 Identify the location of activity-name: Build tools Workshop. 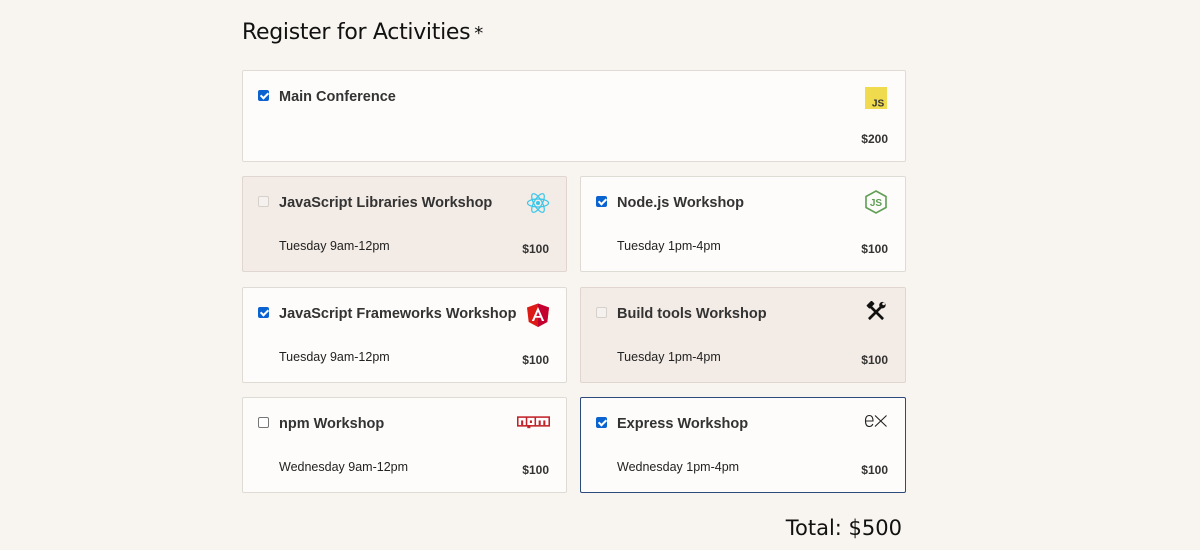
(692, 314).